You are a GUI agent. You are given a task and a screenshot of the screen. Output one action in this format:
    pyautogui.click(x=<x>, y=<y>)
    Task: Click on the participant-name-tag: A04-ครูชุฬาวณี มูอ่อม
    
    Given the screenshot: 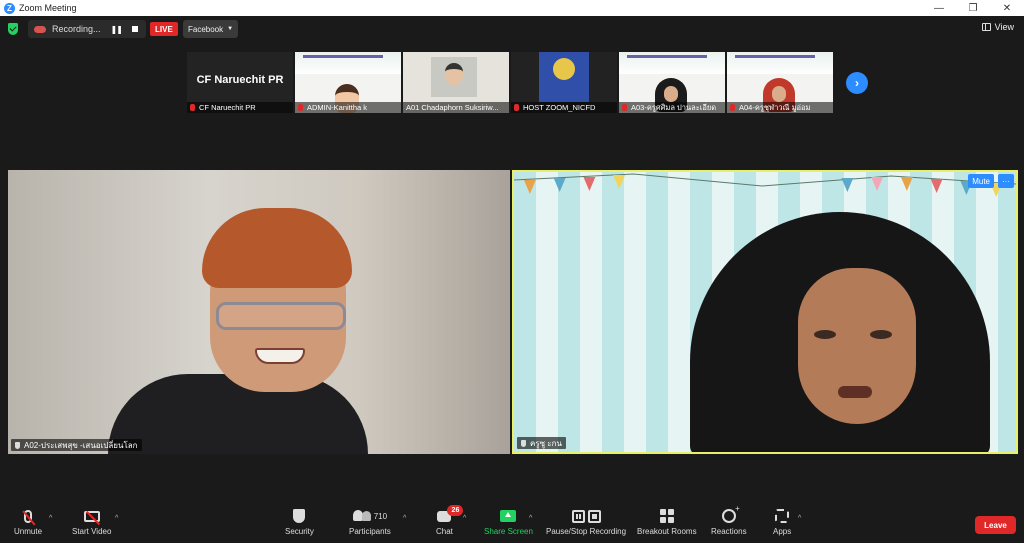 What is the action you would take?
    pyautogui.click(x=780, y=107)
    